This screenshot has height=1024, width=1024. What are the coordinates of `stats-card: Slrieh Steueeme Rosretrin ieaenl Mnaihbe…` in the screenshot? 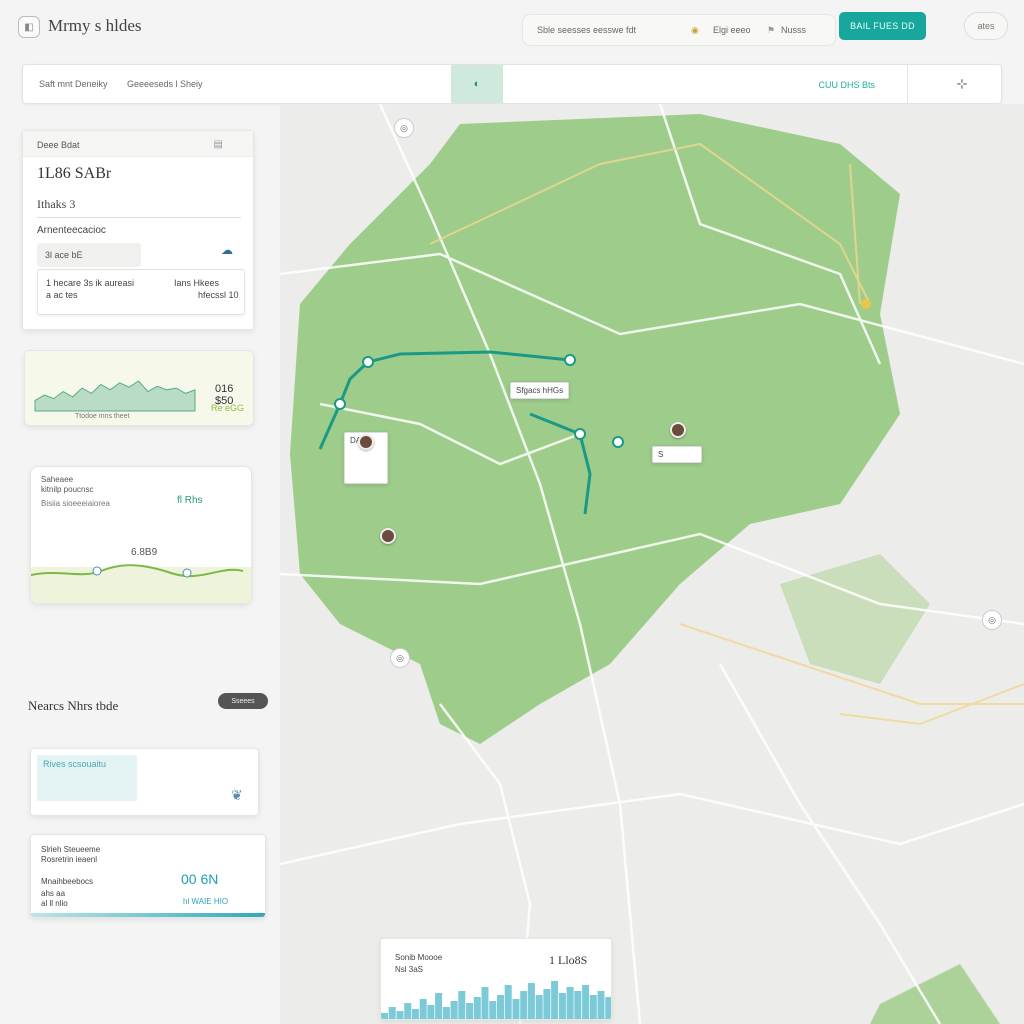 It's located at (148, 876).